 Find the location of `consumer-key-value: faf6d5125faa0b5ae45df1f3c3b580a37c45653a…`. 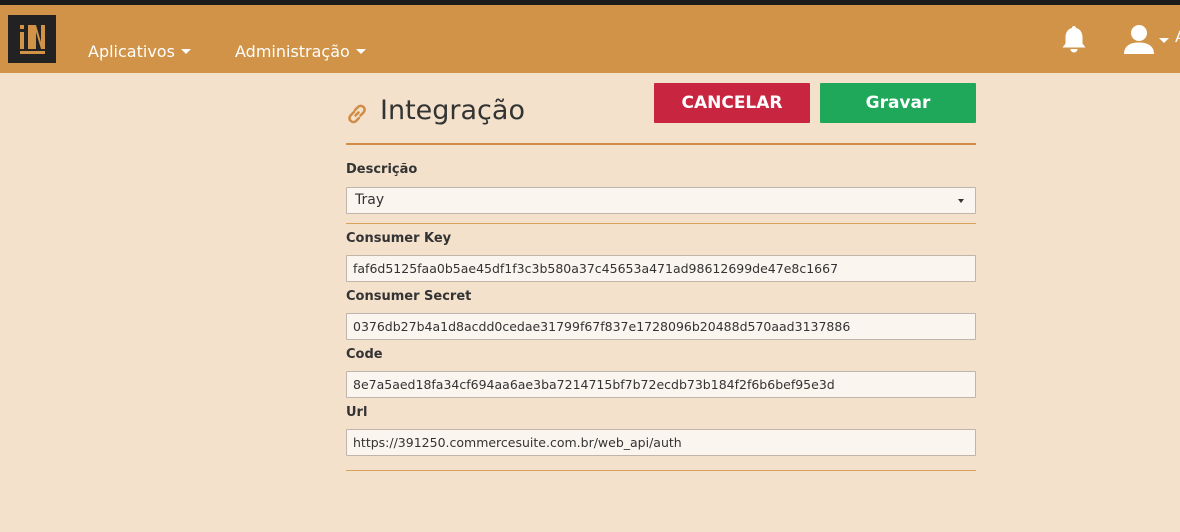

consumer-key-value: faf6d5125faa0b5ae45df1f3c3b580a37c45653a… is located at coordinates (596, 268).